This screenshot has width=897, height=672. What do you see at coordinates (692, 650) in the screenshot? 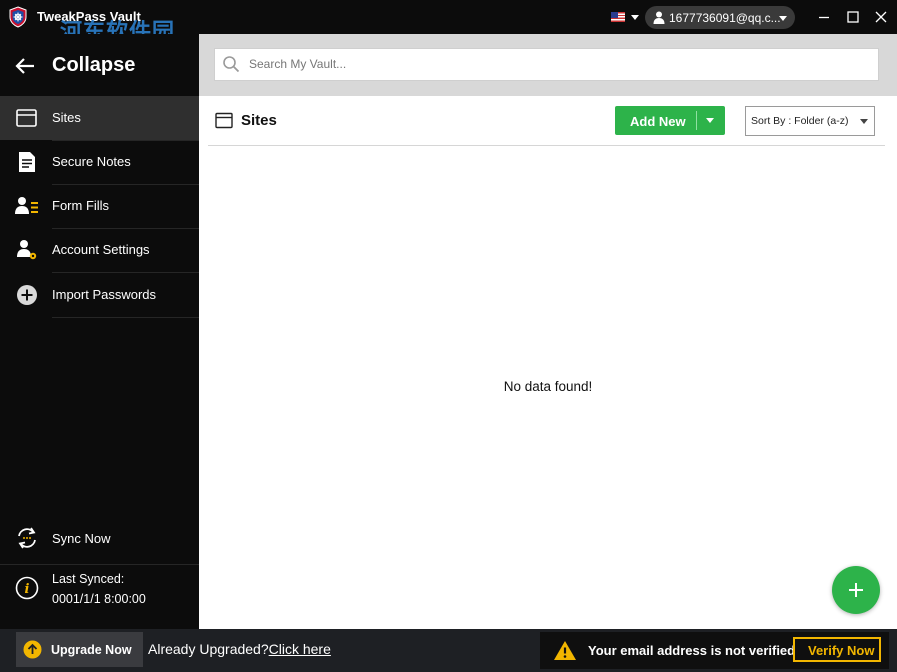
I see `verify-message: Your email address is not verified` at bounding box center [692, 650].